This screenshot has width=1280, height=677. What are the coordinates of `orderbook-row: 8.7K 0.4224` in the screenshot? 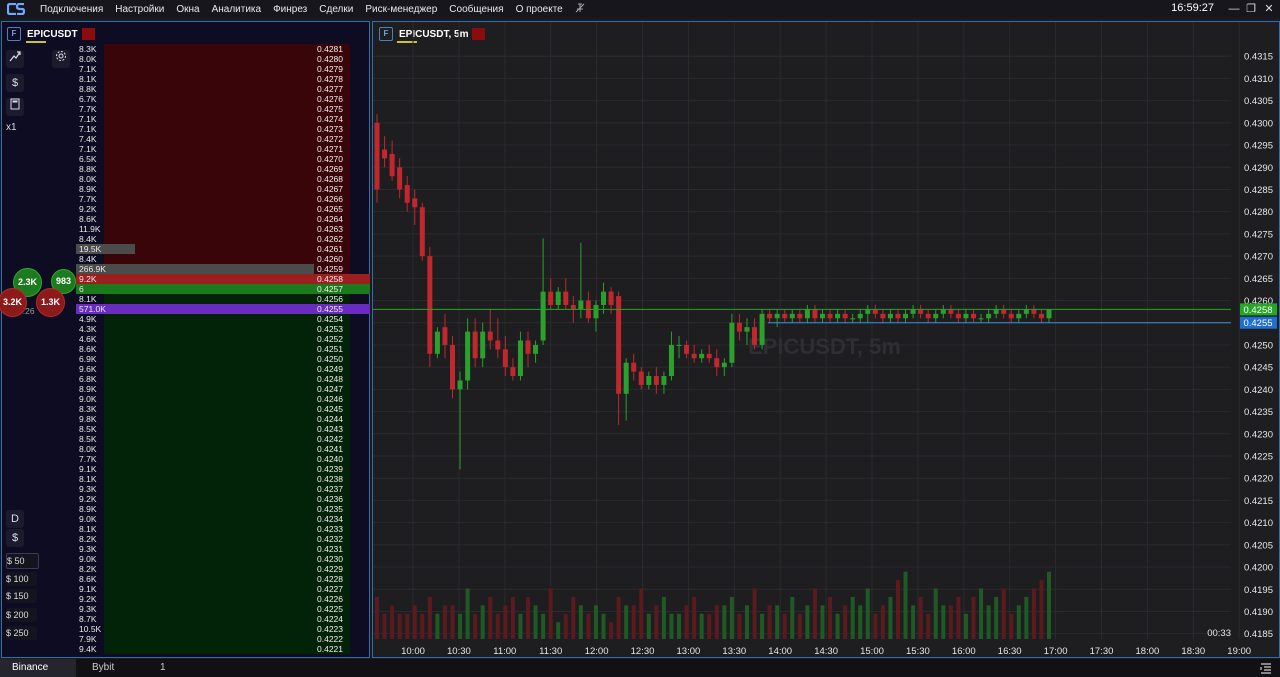 It's located at (223, 619).